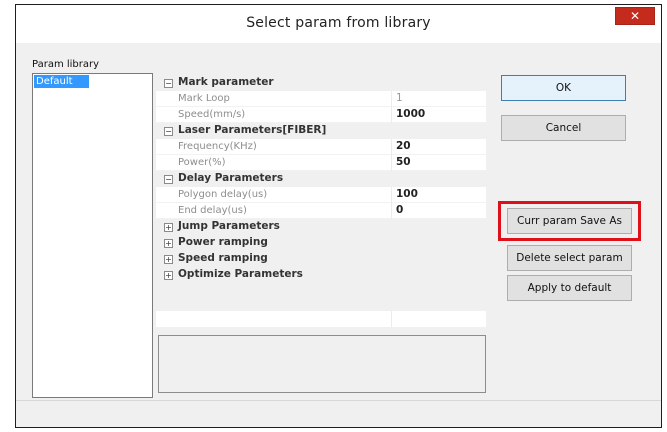 The height and width of the screenshot is (432, 667). Describe the element at coordinates (231, 178) in the screenshot. I see `category-title: Delay Parameters` at that location.